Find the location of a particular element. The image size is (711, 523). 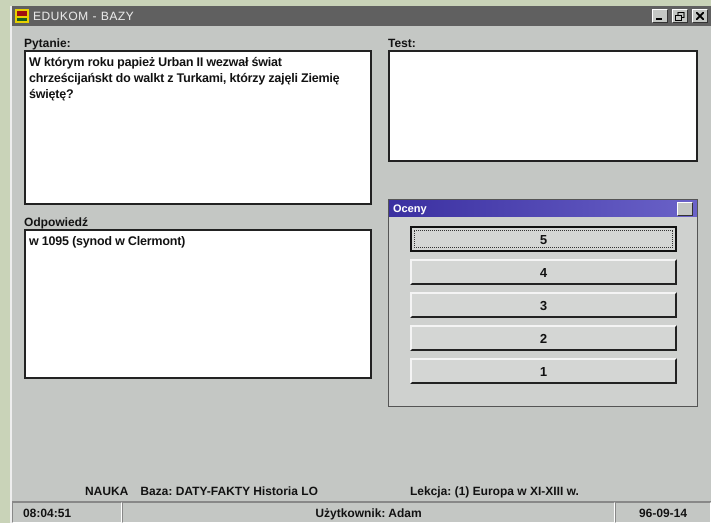

restore-icon is located at coordinates (680, 16).